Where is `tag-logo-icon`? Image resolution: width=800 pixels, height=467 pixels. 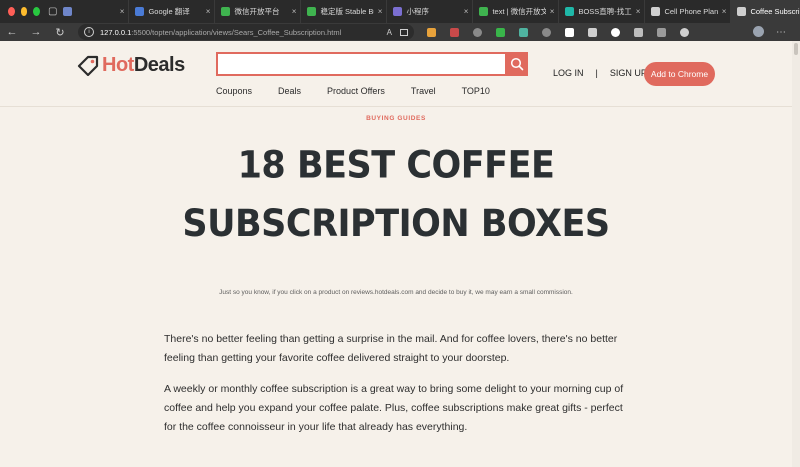 tag-logo-icon is located at coordinates (88, 65).